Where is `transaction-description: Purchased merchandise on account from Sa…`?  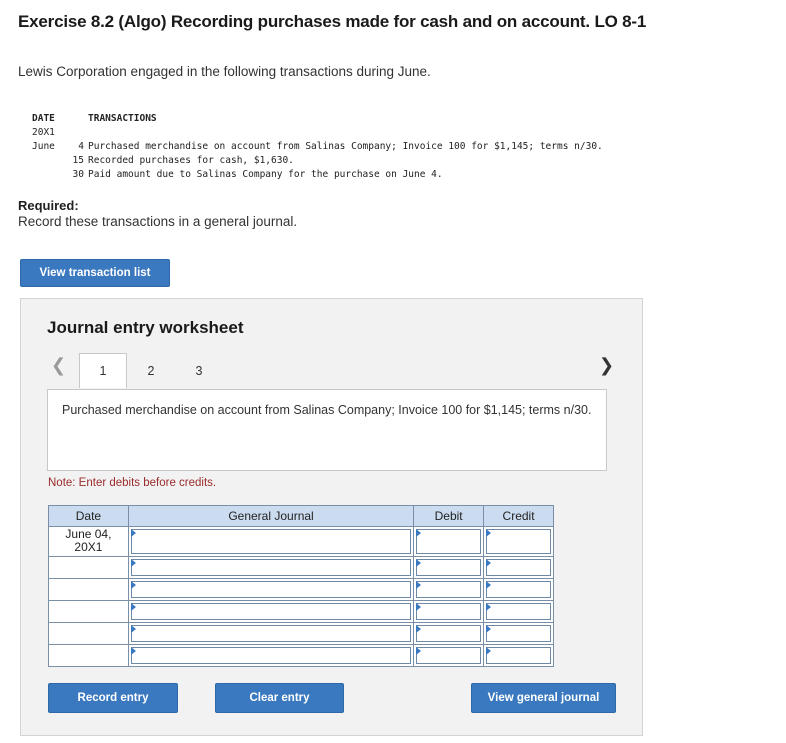
transaction-description: Purchased merchandise on account from Sa… is located at coordinates (327, 430).